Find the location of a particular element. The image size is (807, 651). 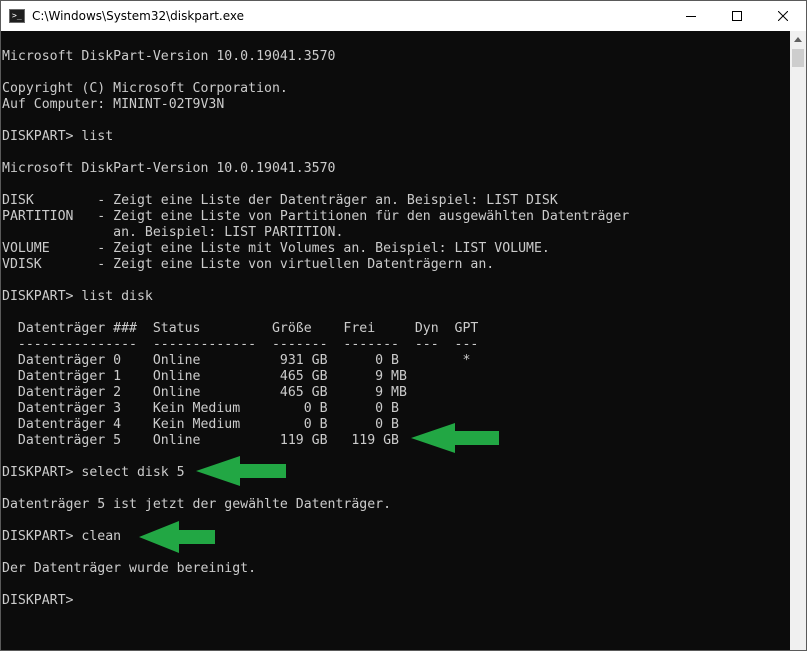

arrow-disk-5-row is located at coordinates (455, 438).